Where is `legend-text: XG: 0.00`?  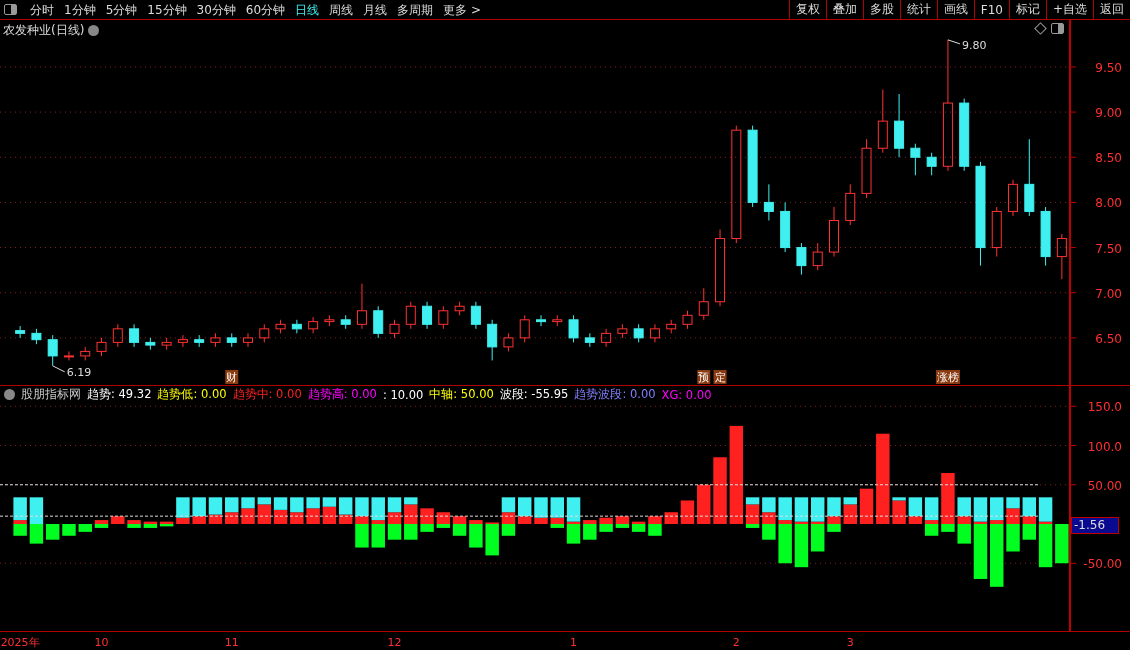 legend-text: XG: 0.00 is located at coordinates (686, 394).